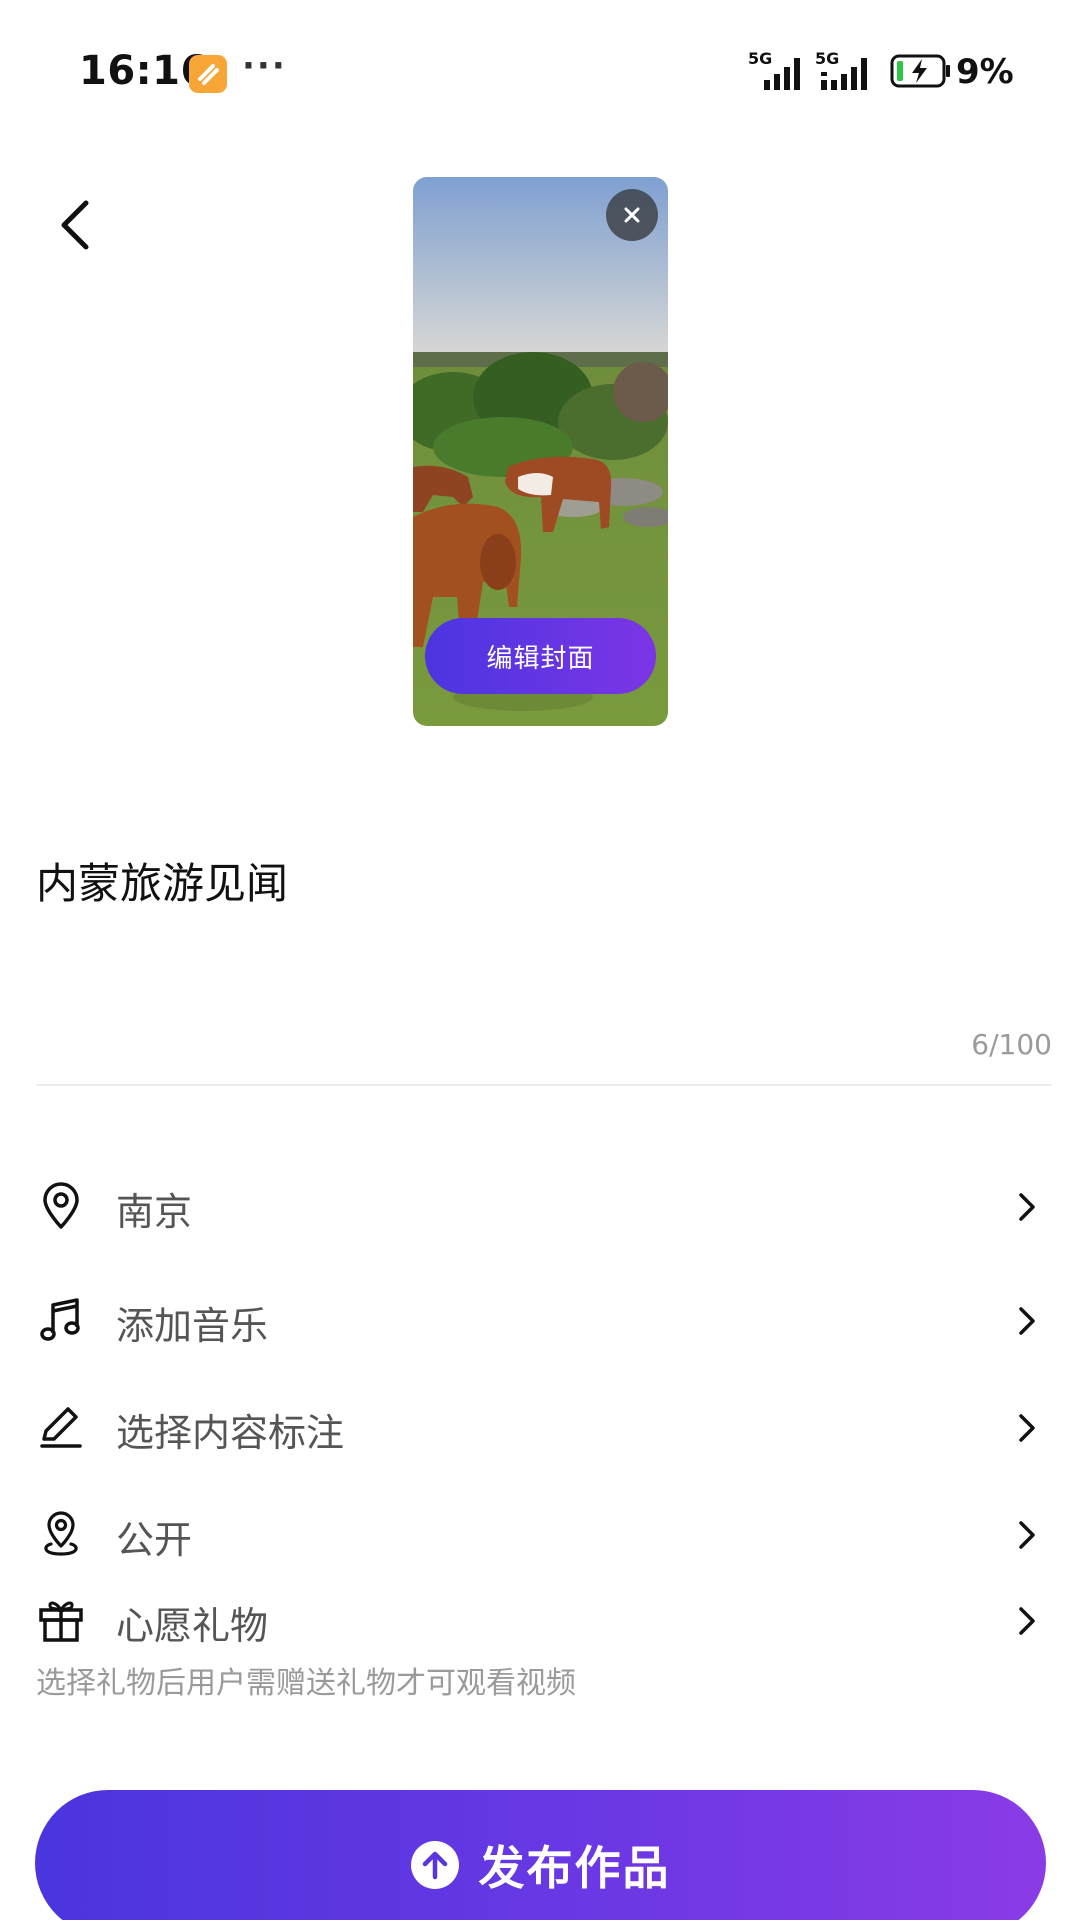 The width and height of the screenshot is (1080, 1920). Describe the element at coordinates (544, 1085) in the screenshot. I see `divider` at that location.